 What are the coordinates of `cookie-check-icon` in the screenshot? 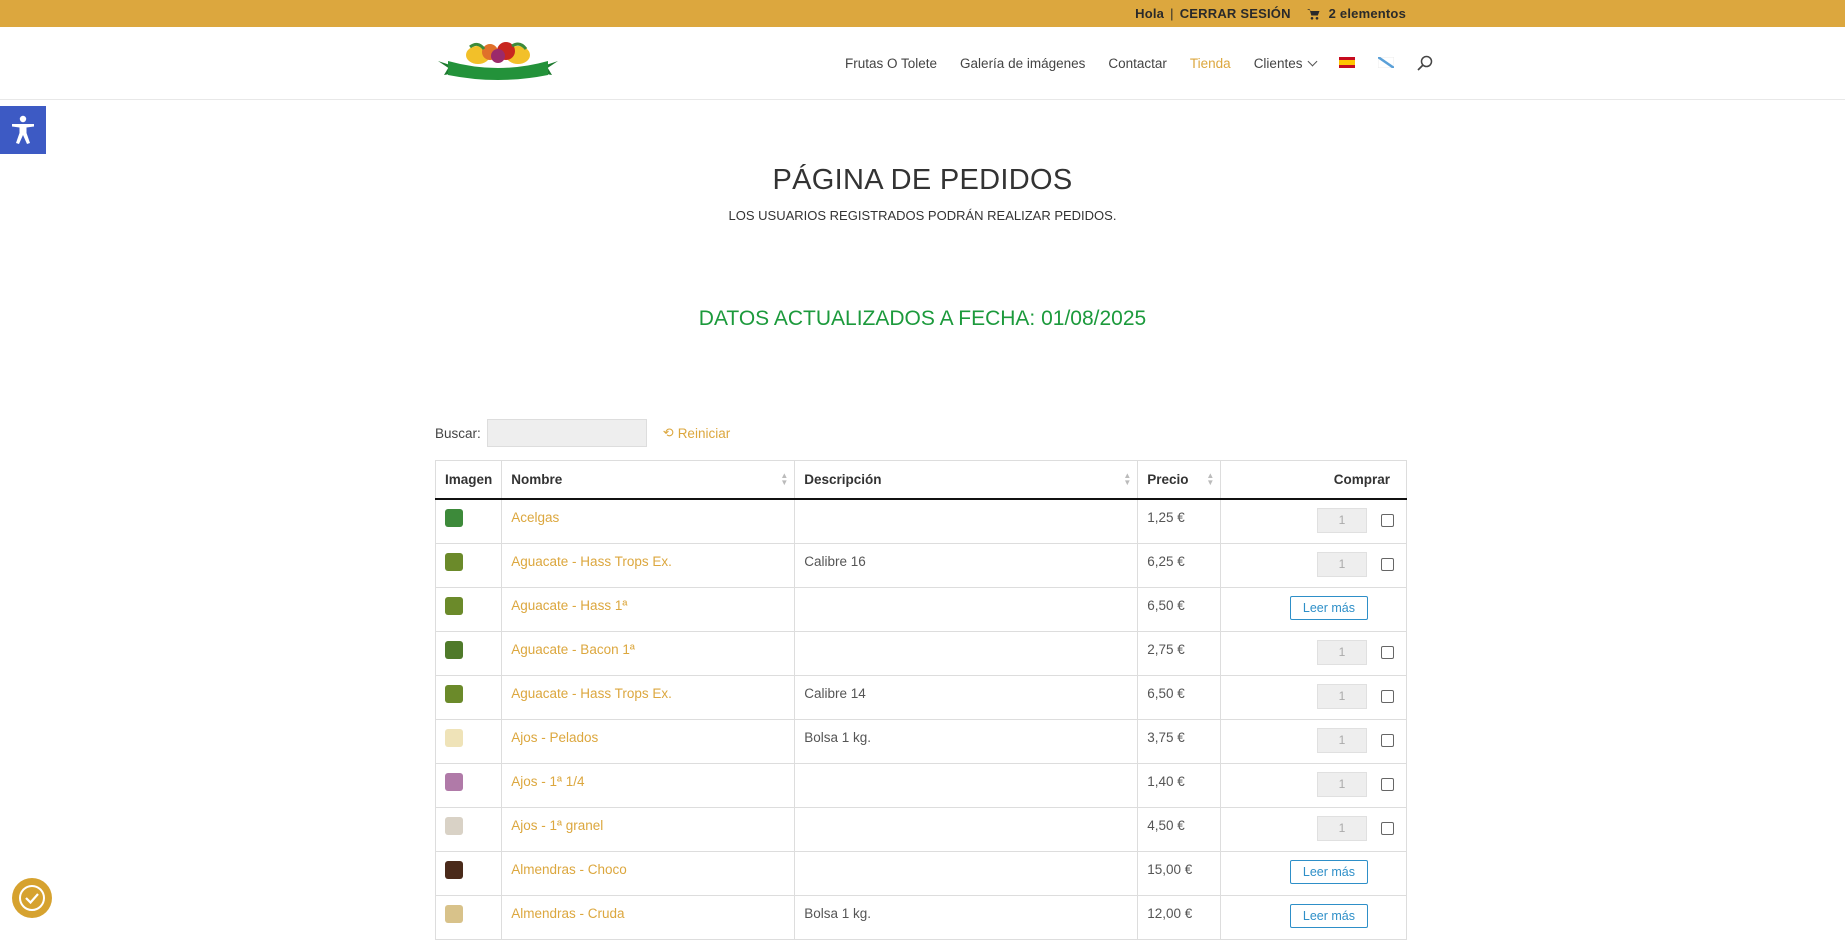 It's located at (32, 898).